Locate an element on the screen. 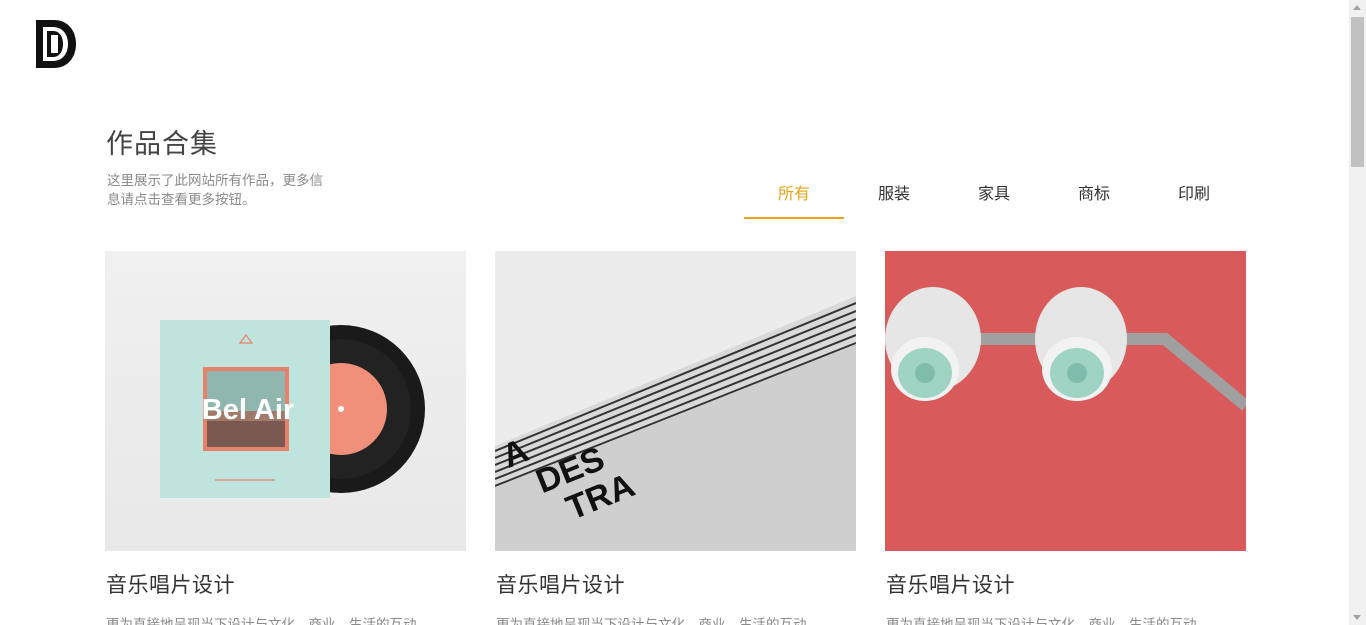 This screenshot has width=1366, height=625. vertical-scrollbar is located at coordinates (1357, 312).